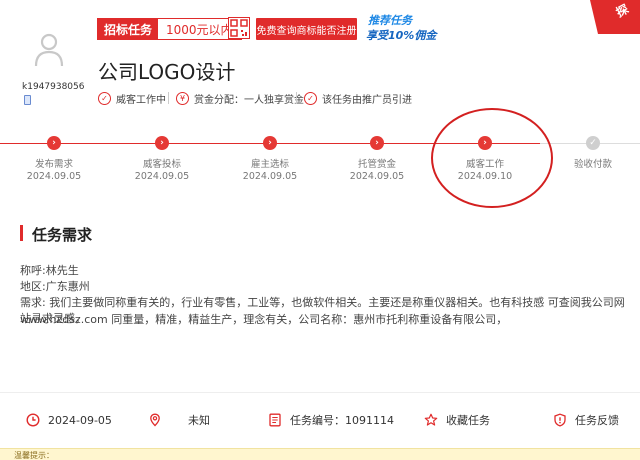 This screenshot has height=460, width=640. Describe the element at coordinates (54, 143) in the screenshot. I see `step-1-icon: ›` at that location.